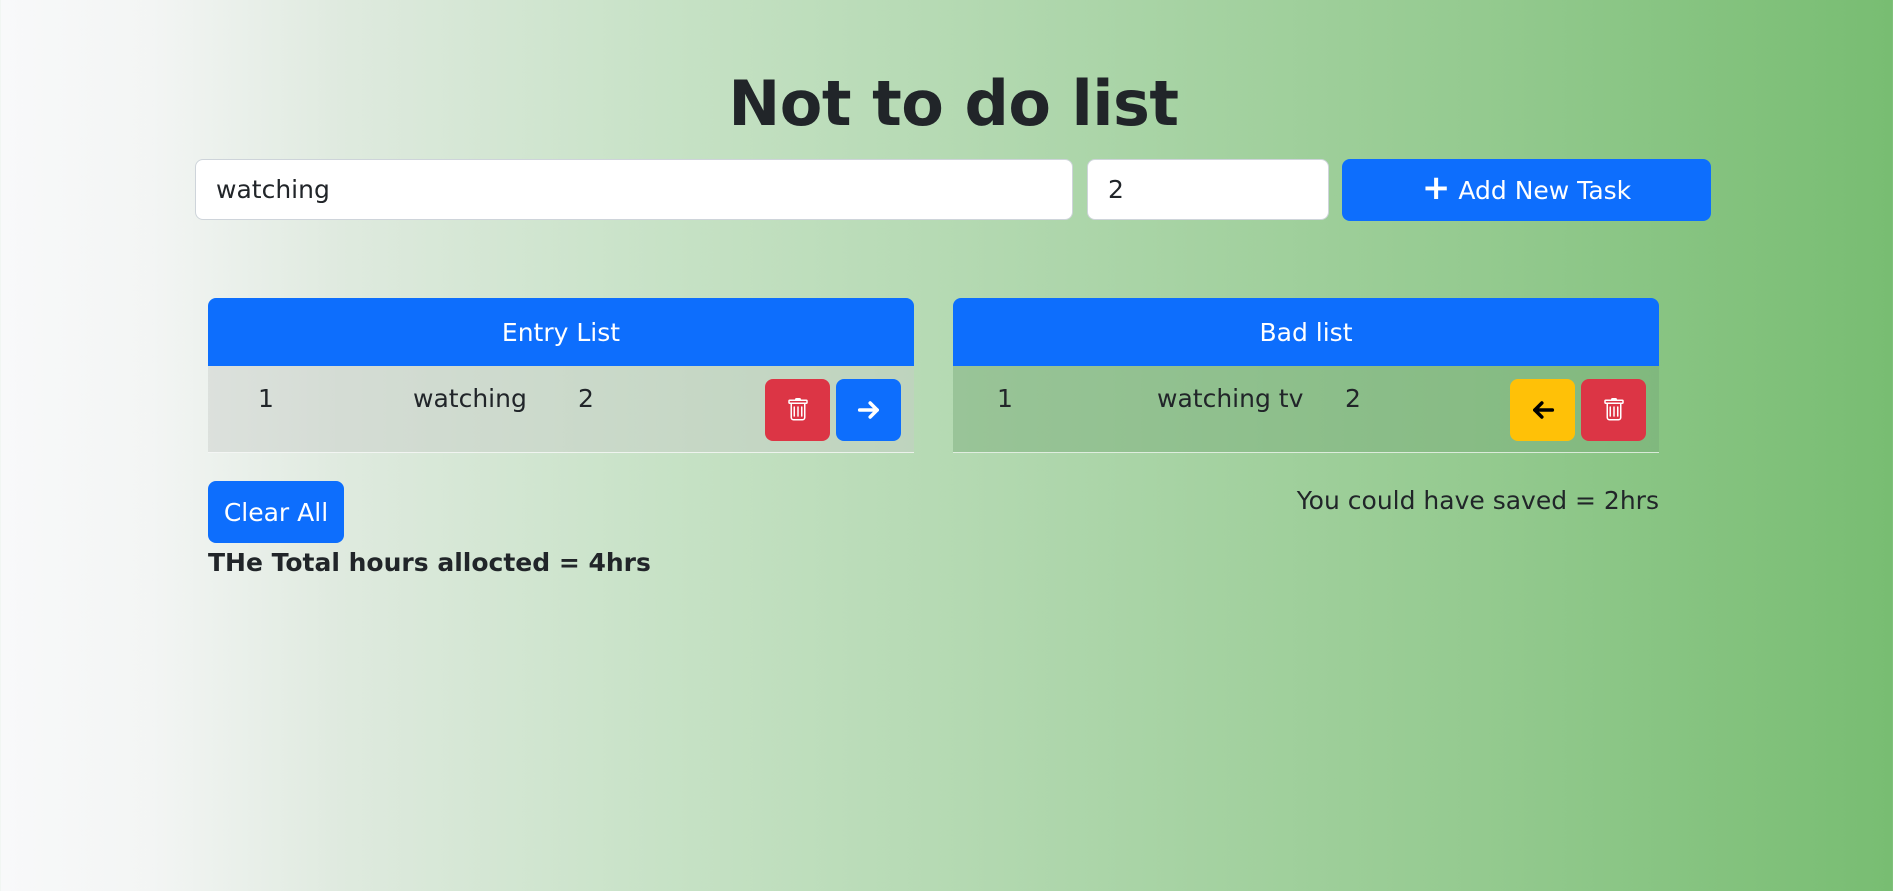 This screenshot has width=1893, height=891. I want to click on entry-list-panel: Entry List 1 watching 2, so click(561, 375).